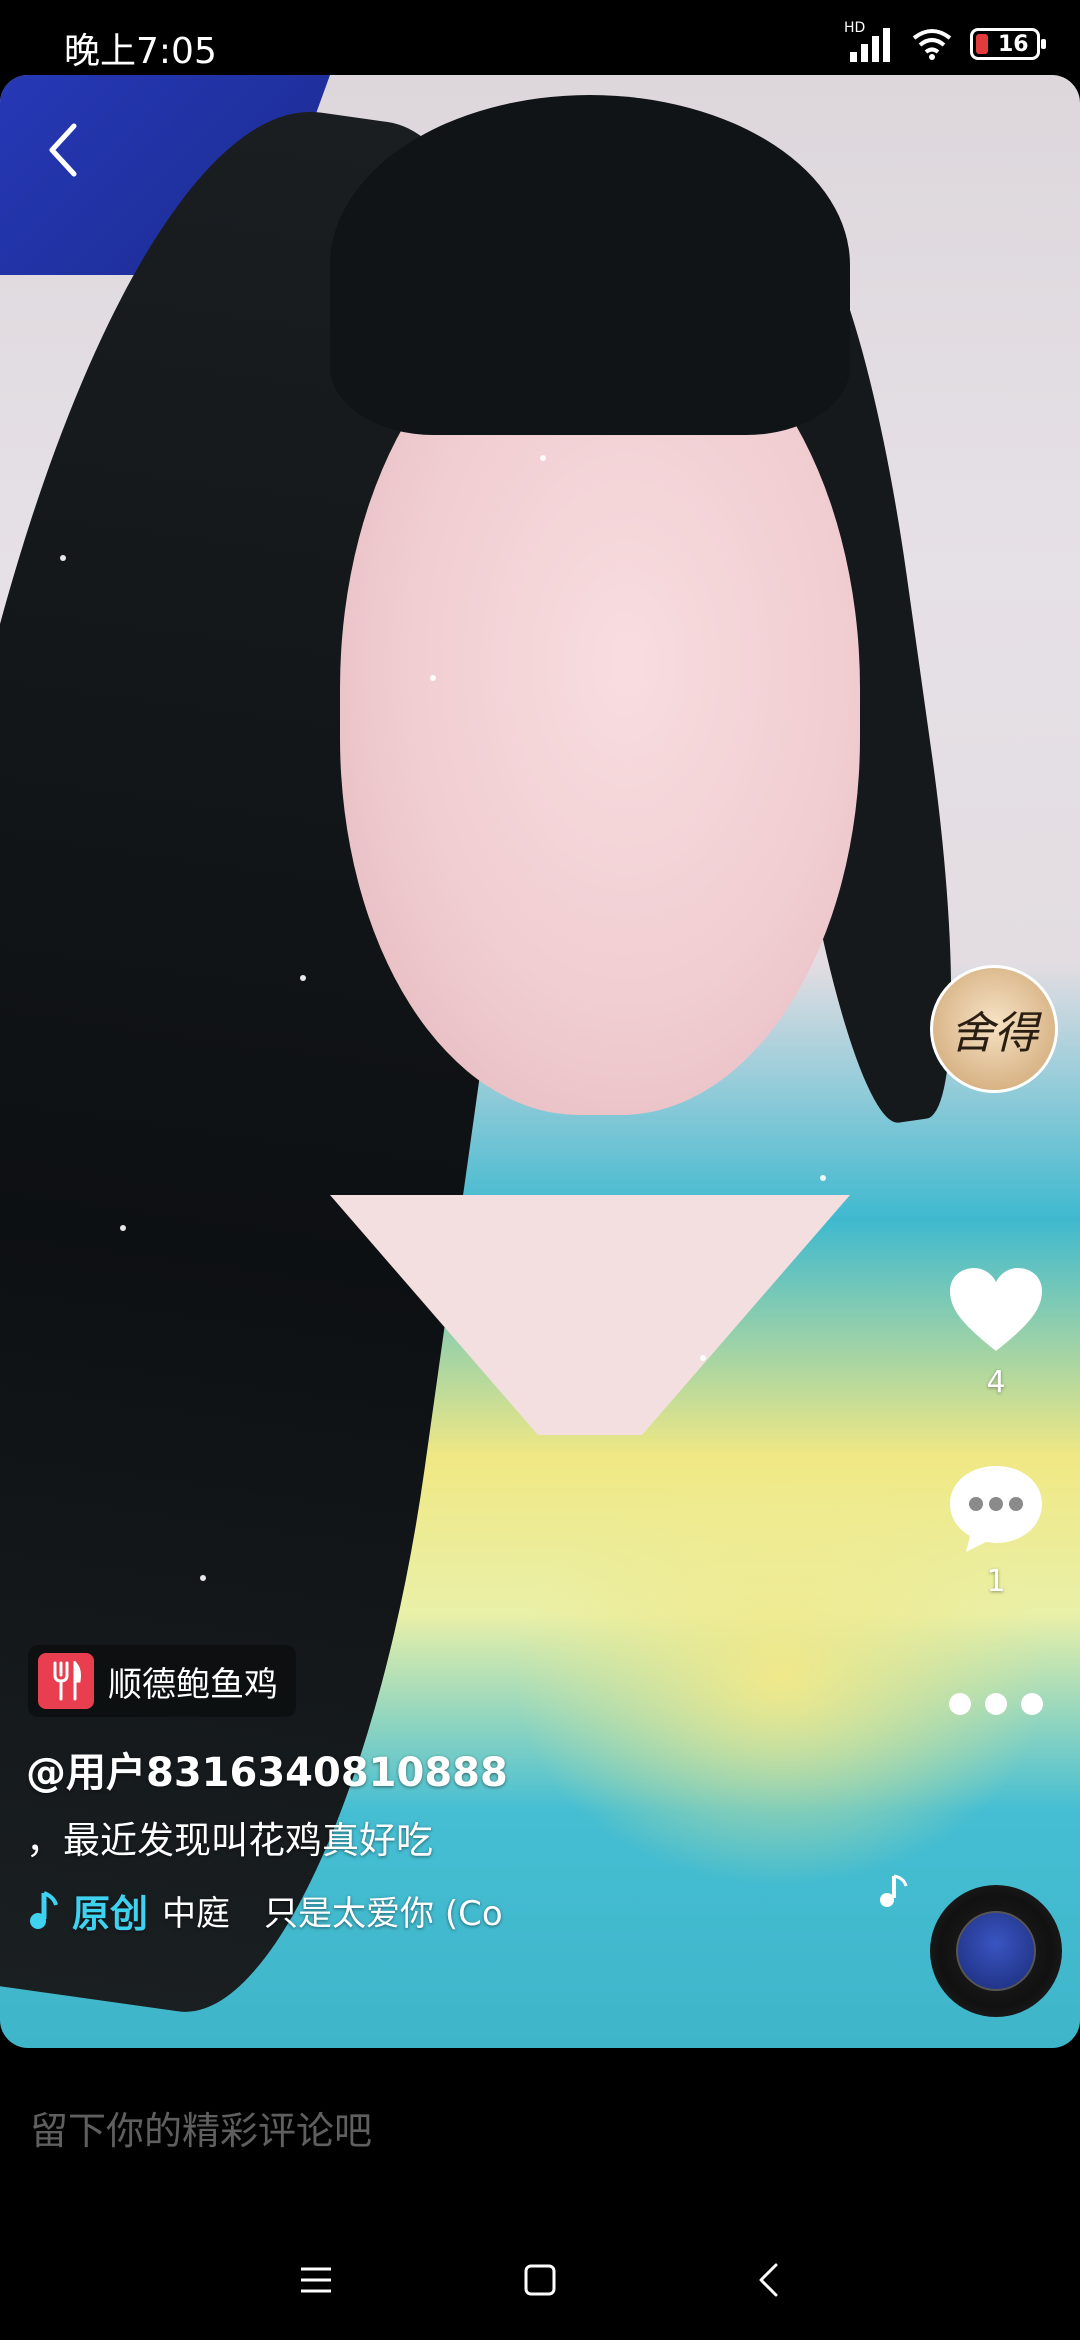 Image resolution: width=1080 pixels, height=2340 pixels. Describe the element at coordinates (193, 1684) in the screenshot. I see `poi-name: 顺德鲍鱼鸡` at that location.